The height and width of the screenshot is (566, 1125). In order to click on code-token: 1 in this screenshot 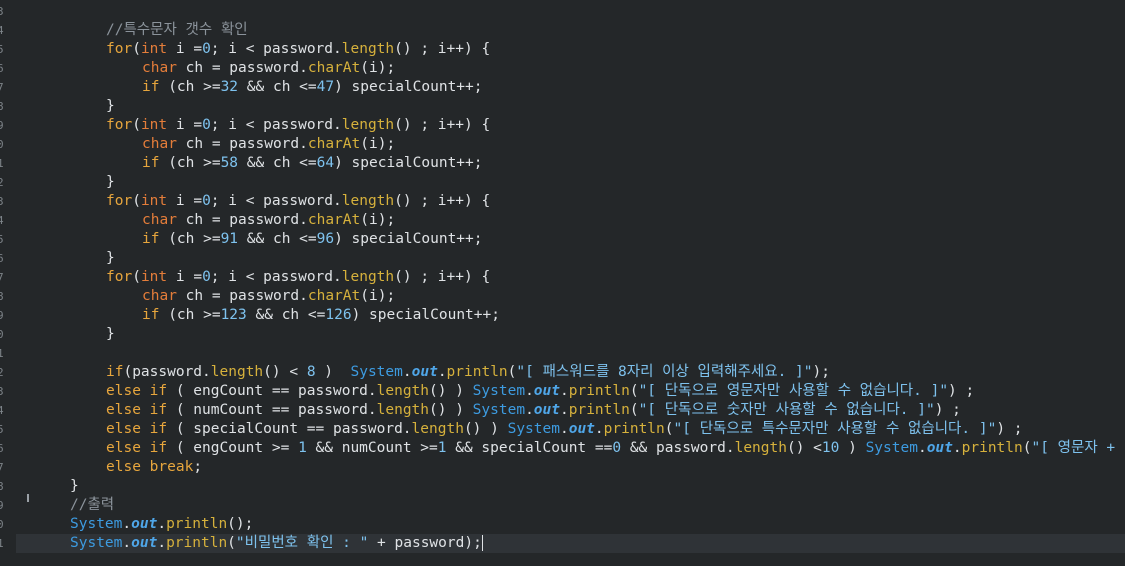, I will do `click(302, 448)`.